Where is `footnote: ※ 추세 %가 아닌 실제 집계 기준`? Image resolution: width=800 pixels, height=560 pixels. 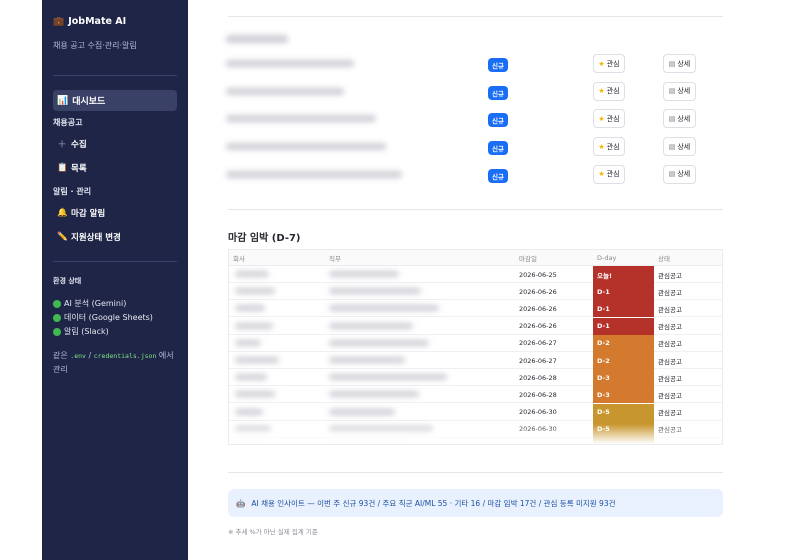 footnote: ※ 추세 %가 아닌 실제 집계 기준 is located at coordinates (273, 532).